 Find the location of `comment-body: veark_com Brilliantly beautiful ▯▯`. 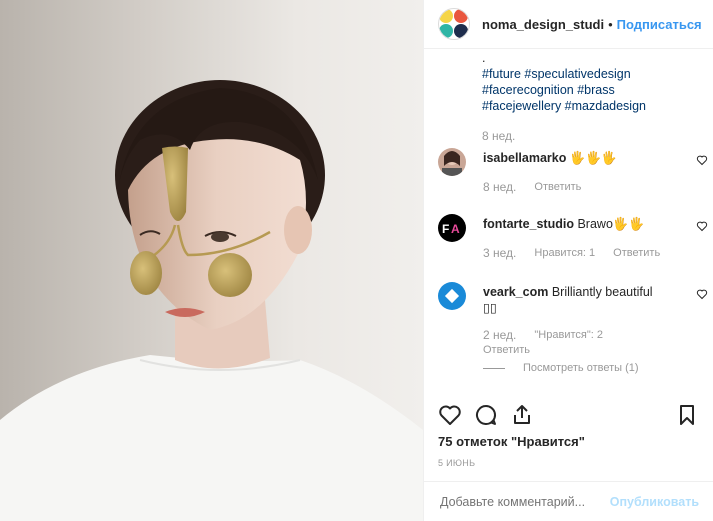

comment-body: veark_com Brilliantly beautiful ▯▯ is located at coordinates (583, 300).